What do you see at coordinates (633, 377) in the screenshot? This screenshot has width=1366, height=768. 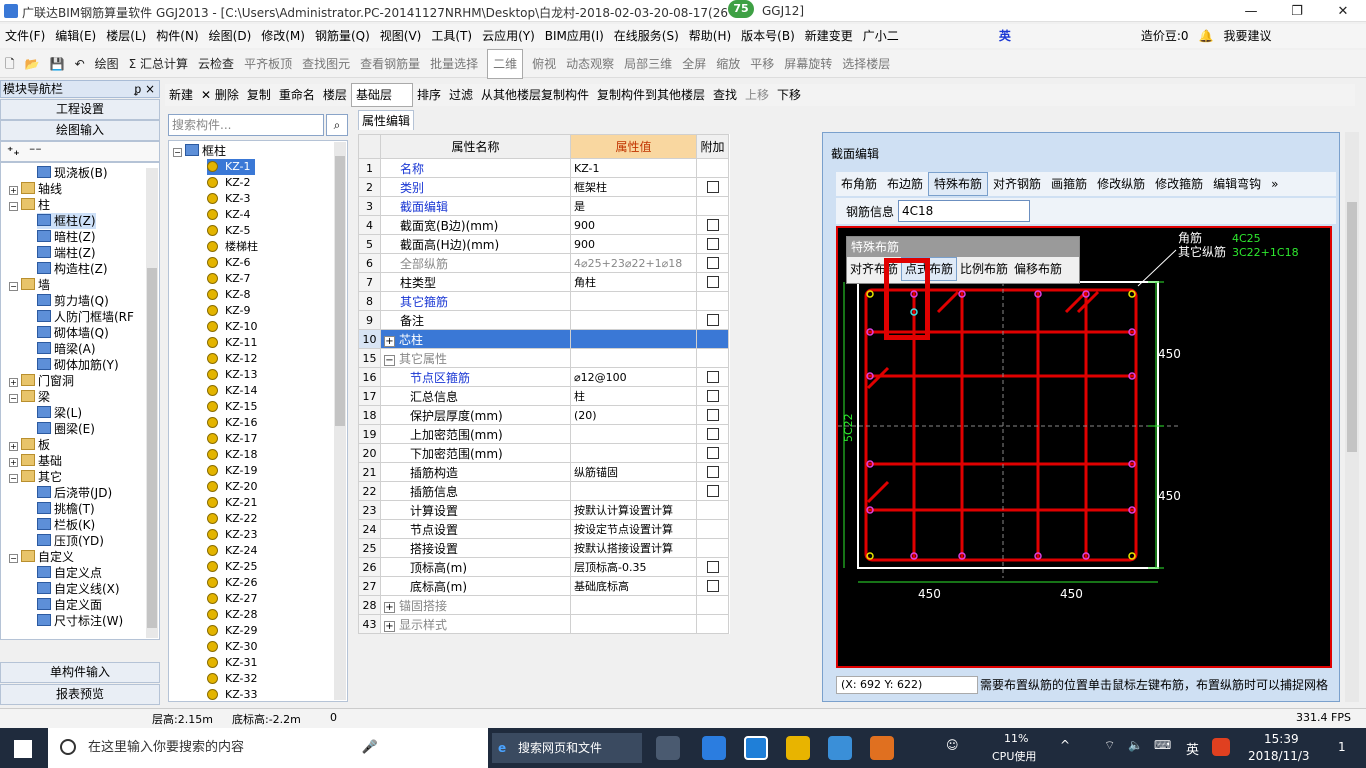 I see `property-value: ⌀12@100` at bounding box center [633, 377].